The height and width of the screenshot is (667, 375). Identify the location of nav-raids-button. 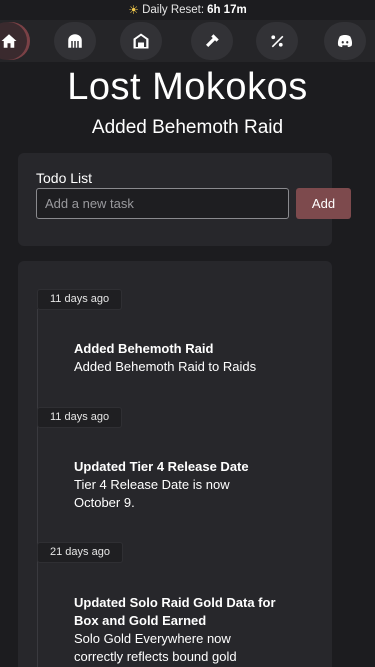
(75, 41).